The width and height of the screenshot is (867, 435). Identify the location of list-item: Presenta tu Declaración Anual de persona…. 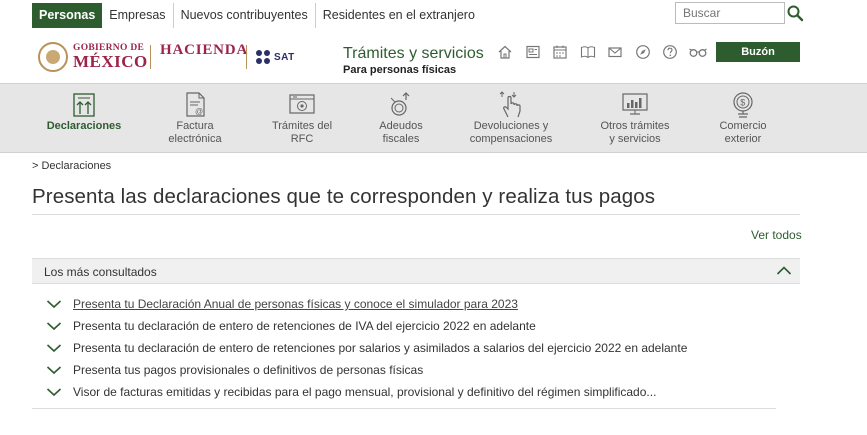
(422, 306).